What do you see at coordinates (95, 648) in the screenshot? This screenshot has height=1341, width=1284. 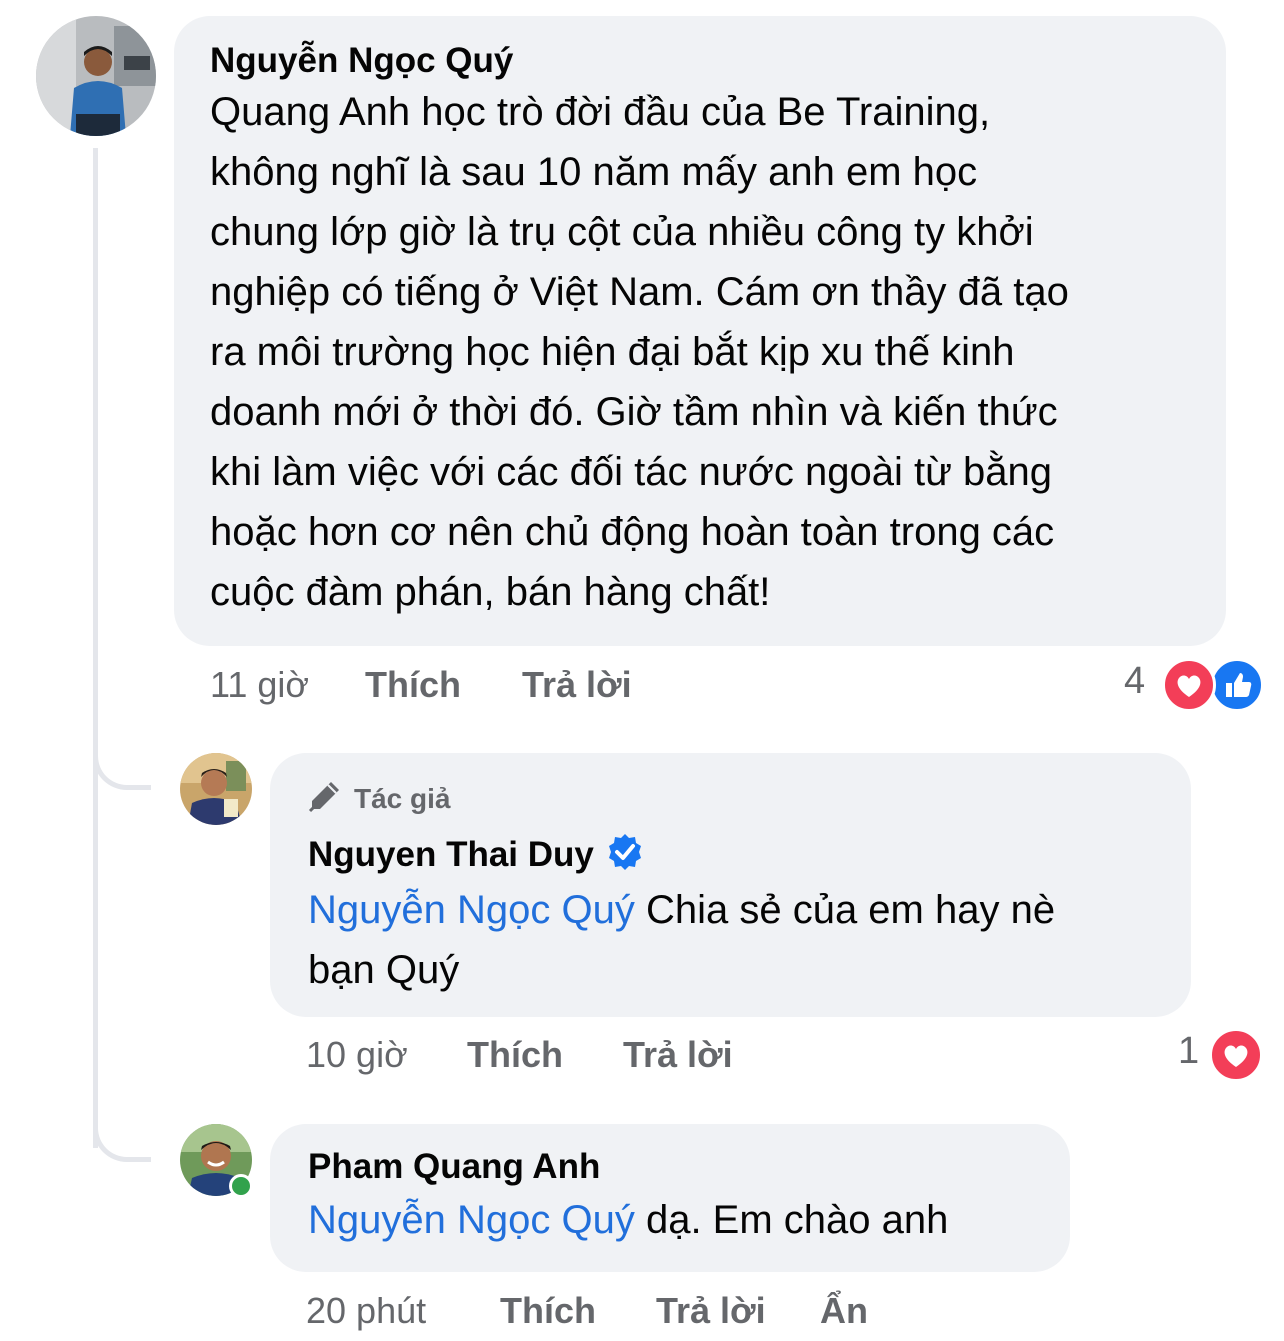 I see `thread-line-vertical` at bounding box center [95, 648].